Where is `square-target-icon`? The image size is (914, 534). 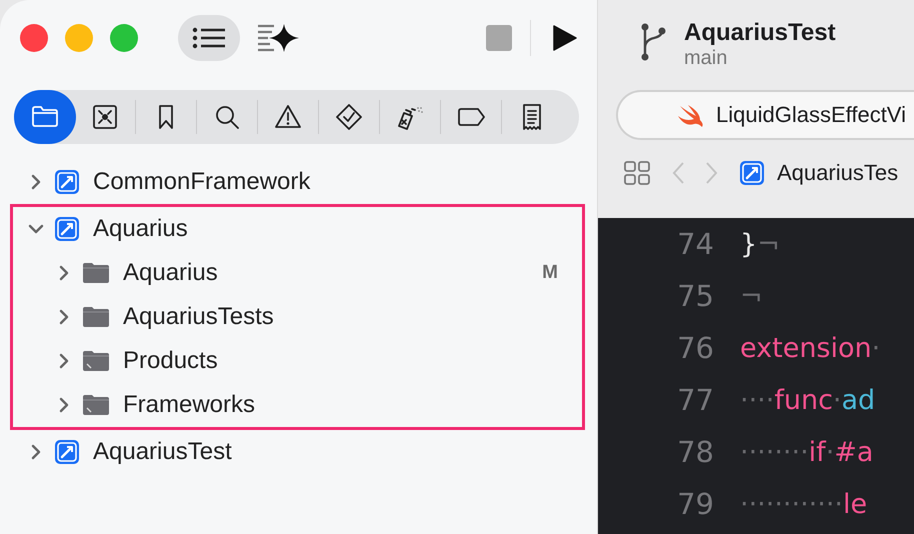
square-target-icon is located at coordinates (105, 117).